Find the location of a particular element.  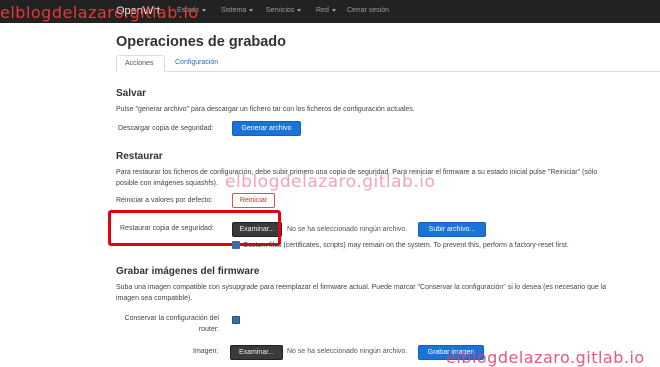

keep-config-label: Conservar la configuración del router: is located at coordinates (168, 324).